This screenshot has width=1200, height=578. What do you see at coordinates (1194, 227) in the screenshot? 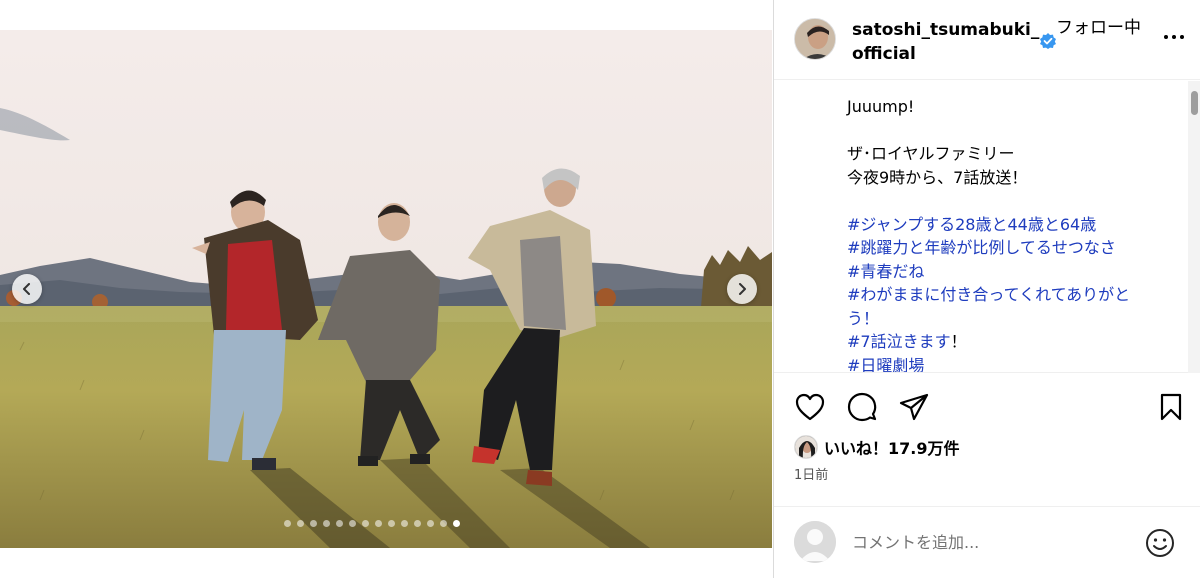
I see `caption-scrollbar` at bounding box center [1194, 227].